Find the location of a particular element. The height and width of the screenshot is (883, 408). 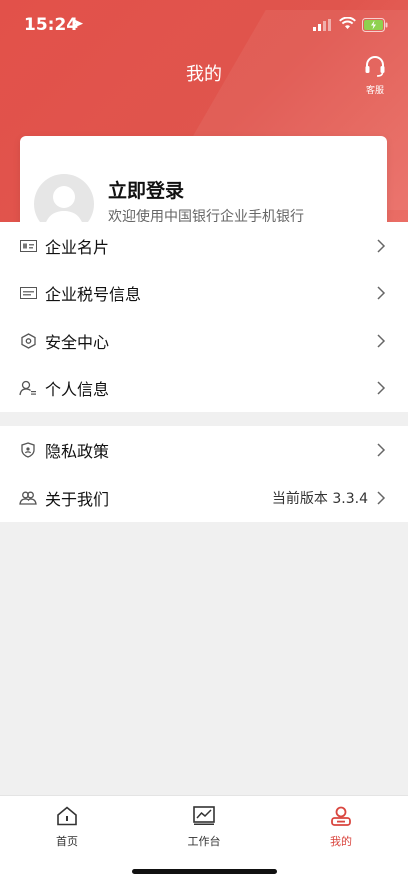

security-hexagon-icon is located at coordinates (28, 341).